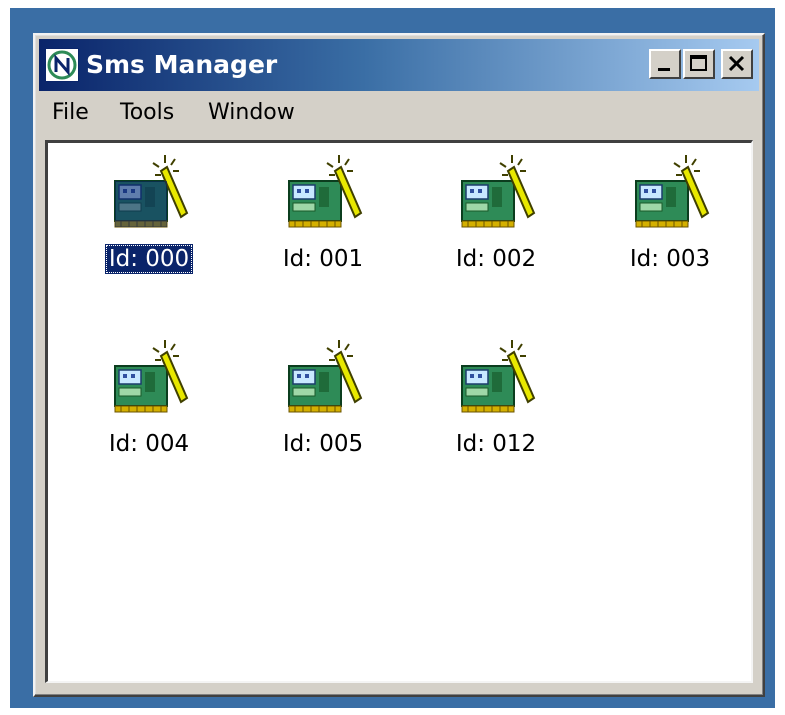 This screenshot has height=715, width=785. What do you see at coordinates (399, 65) in the screenshot?
I see `title-bar: Sms Manager` at bounding box center [399, 65].